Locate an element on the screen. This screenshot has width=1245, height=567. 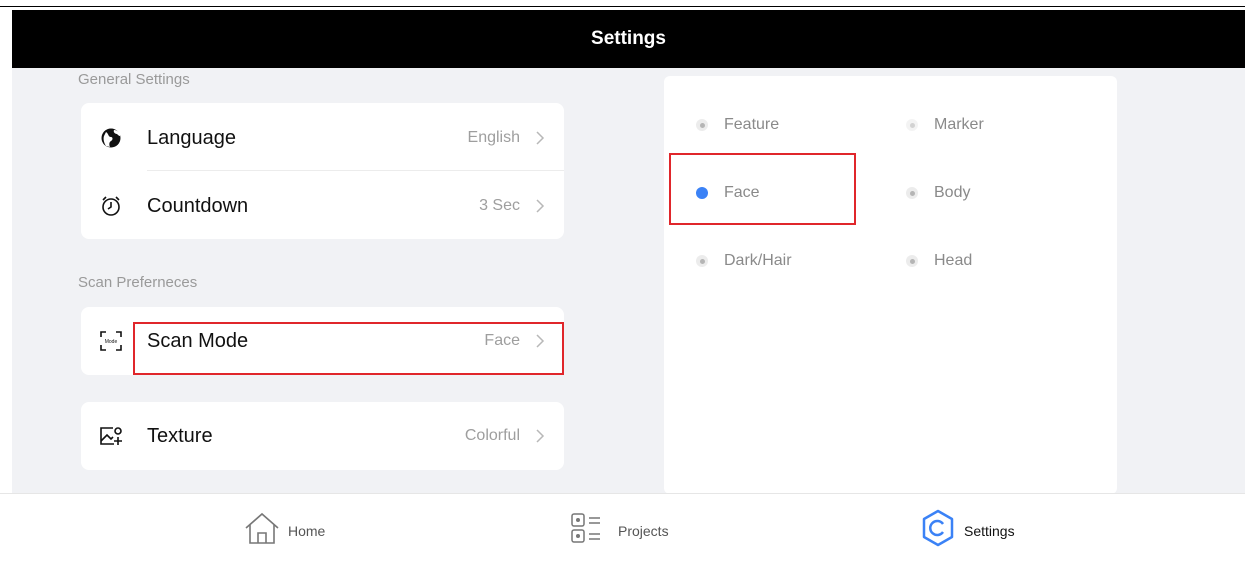
scan-mode-highlight-box is located at coordinates (348, 348).